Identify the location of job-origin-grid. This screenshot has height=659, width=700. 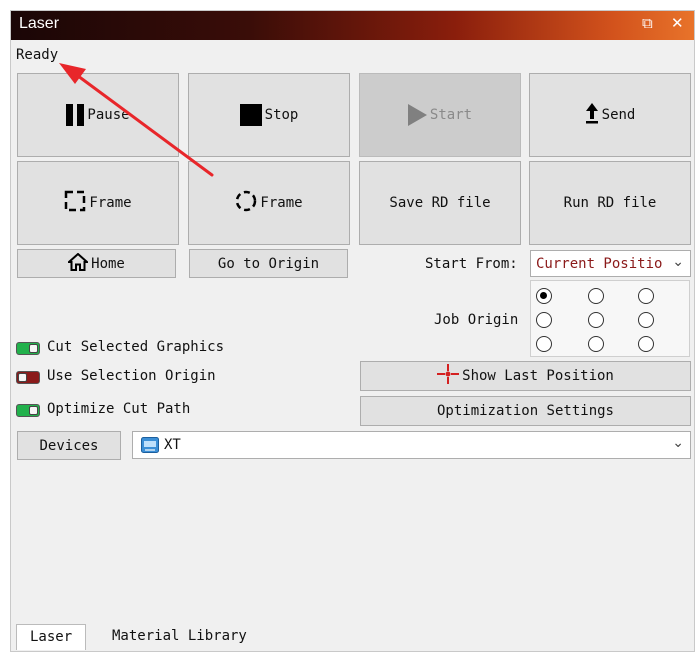
(610, 318).